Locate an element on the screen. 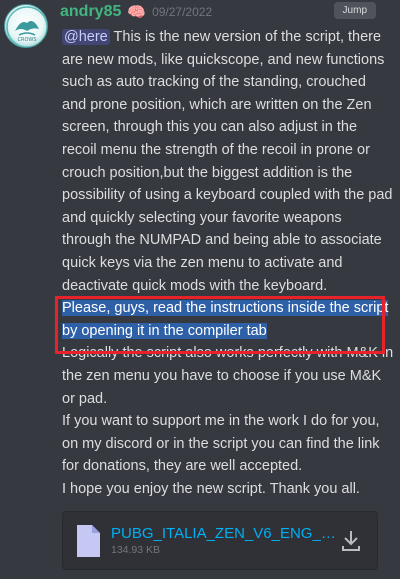 The height and width of the screenshot is (579, 400). message-header: andry85 🧠 09/27/2022 is located at coordinates (136, 12).